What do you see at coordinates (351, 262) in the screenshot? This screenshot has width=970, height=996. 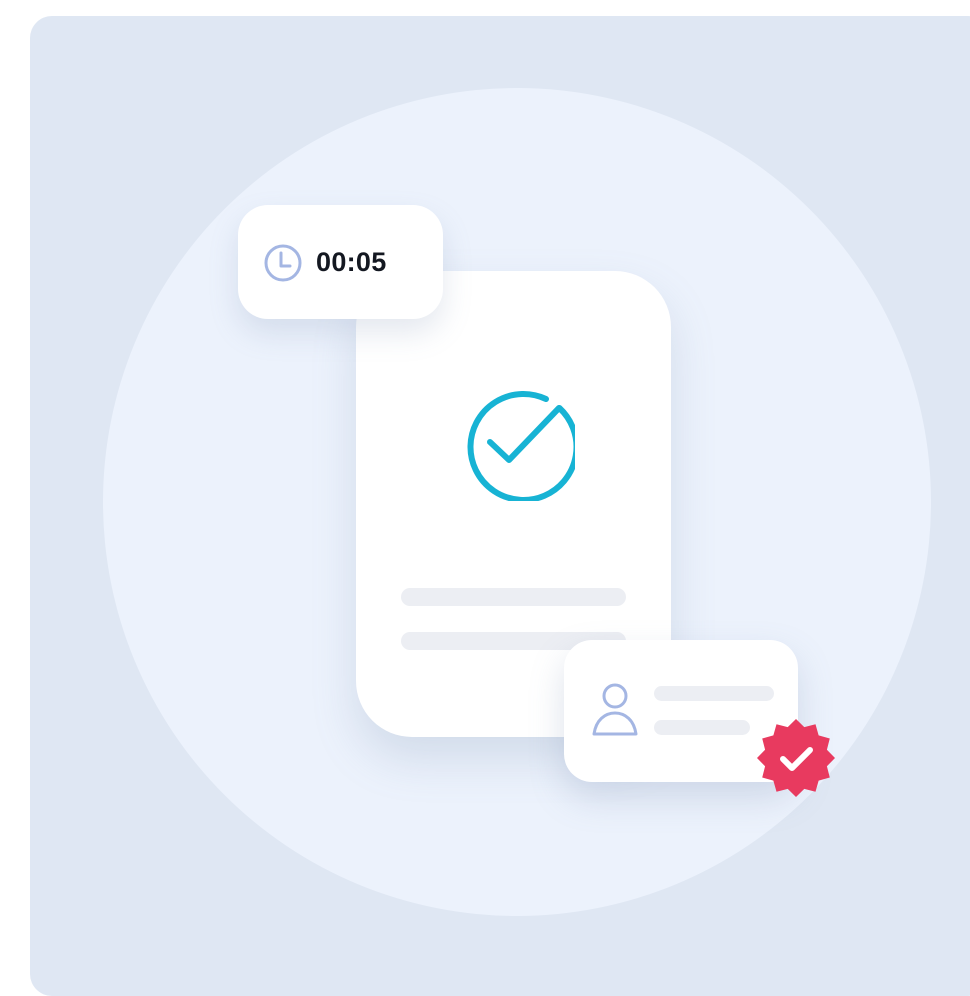 I see `timer-value: 00:05` at bounding box center [351, 262].